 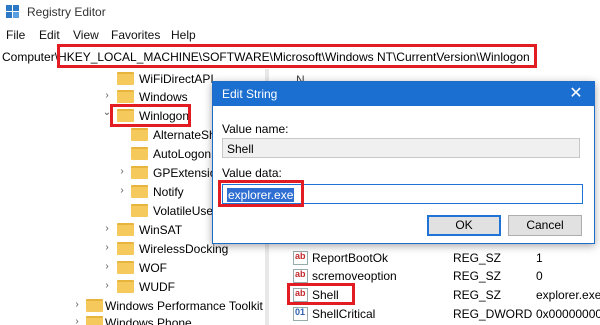 What do you see at coordinates (252, 173) in the screenshot?
I see `value-data-label: Value data:` at bounding box center [252, 173].